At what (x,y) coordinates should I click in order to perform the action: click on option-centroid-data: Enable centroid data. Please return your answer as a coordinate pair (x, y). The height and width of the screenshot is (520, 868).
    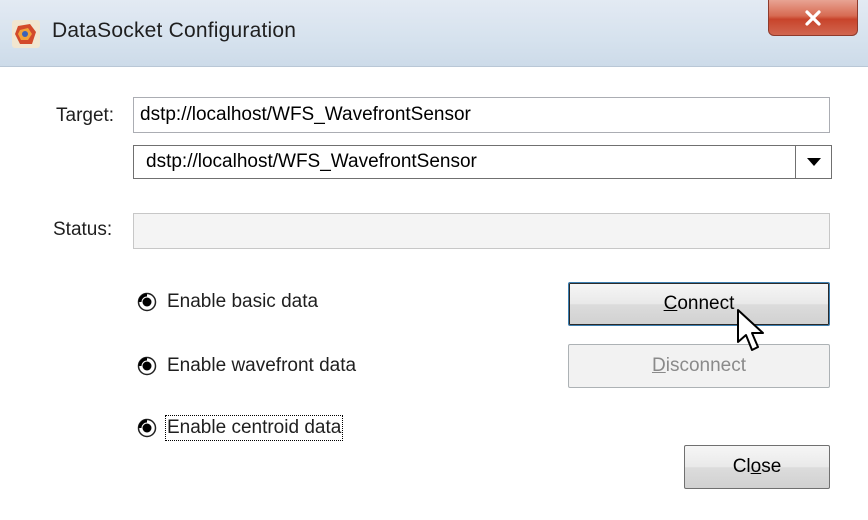
    Looking at the image, I should click on (240, 428).